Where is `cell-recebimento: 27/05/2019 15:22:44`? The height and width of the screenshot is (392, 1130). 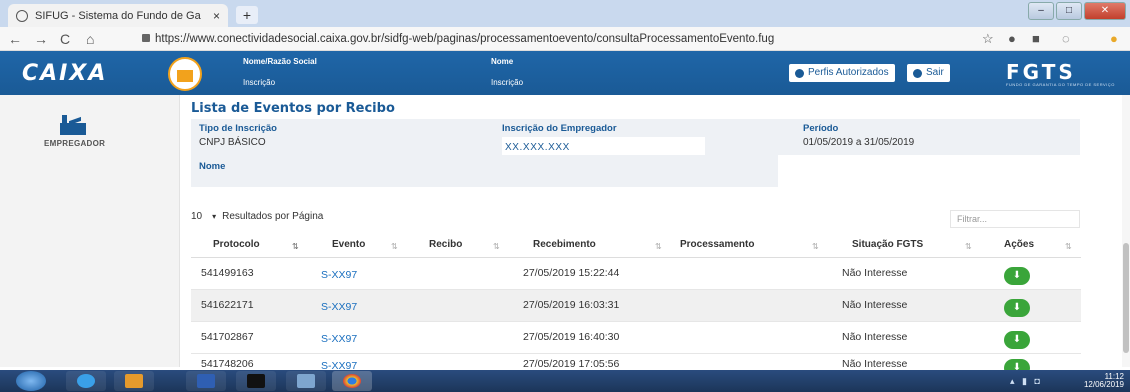 cell-recebimento: 27/05/2019 15:22:44 is located at coordinates (571, 273).